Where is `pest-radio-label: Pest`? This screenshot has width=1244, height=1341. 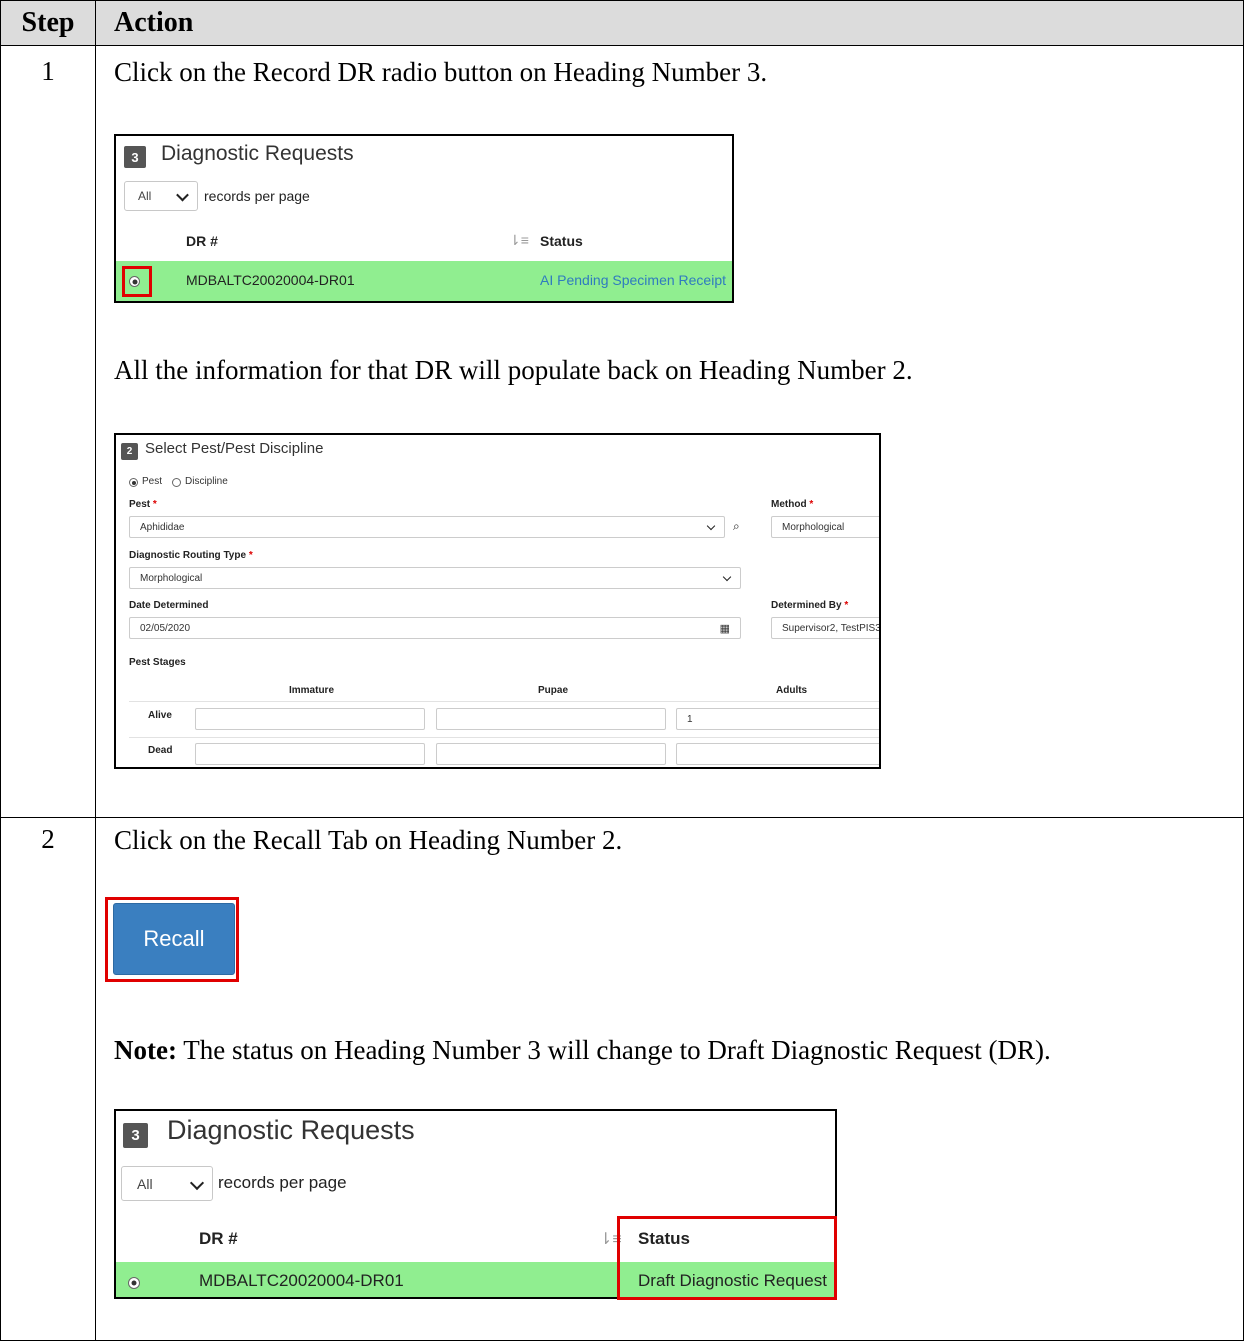 pest-radio-label: Pest is located at coordinates (152, 481).